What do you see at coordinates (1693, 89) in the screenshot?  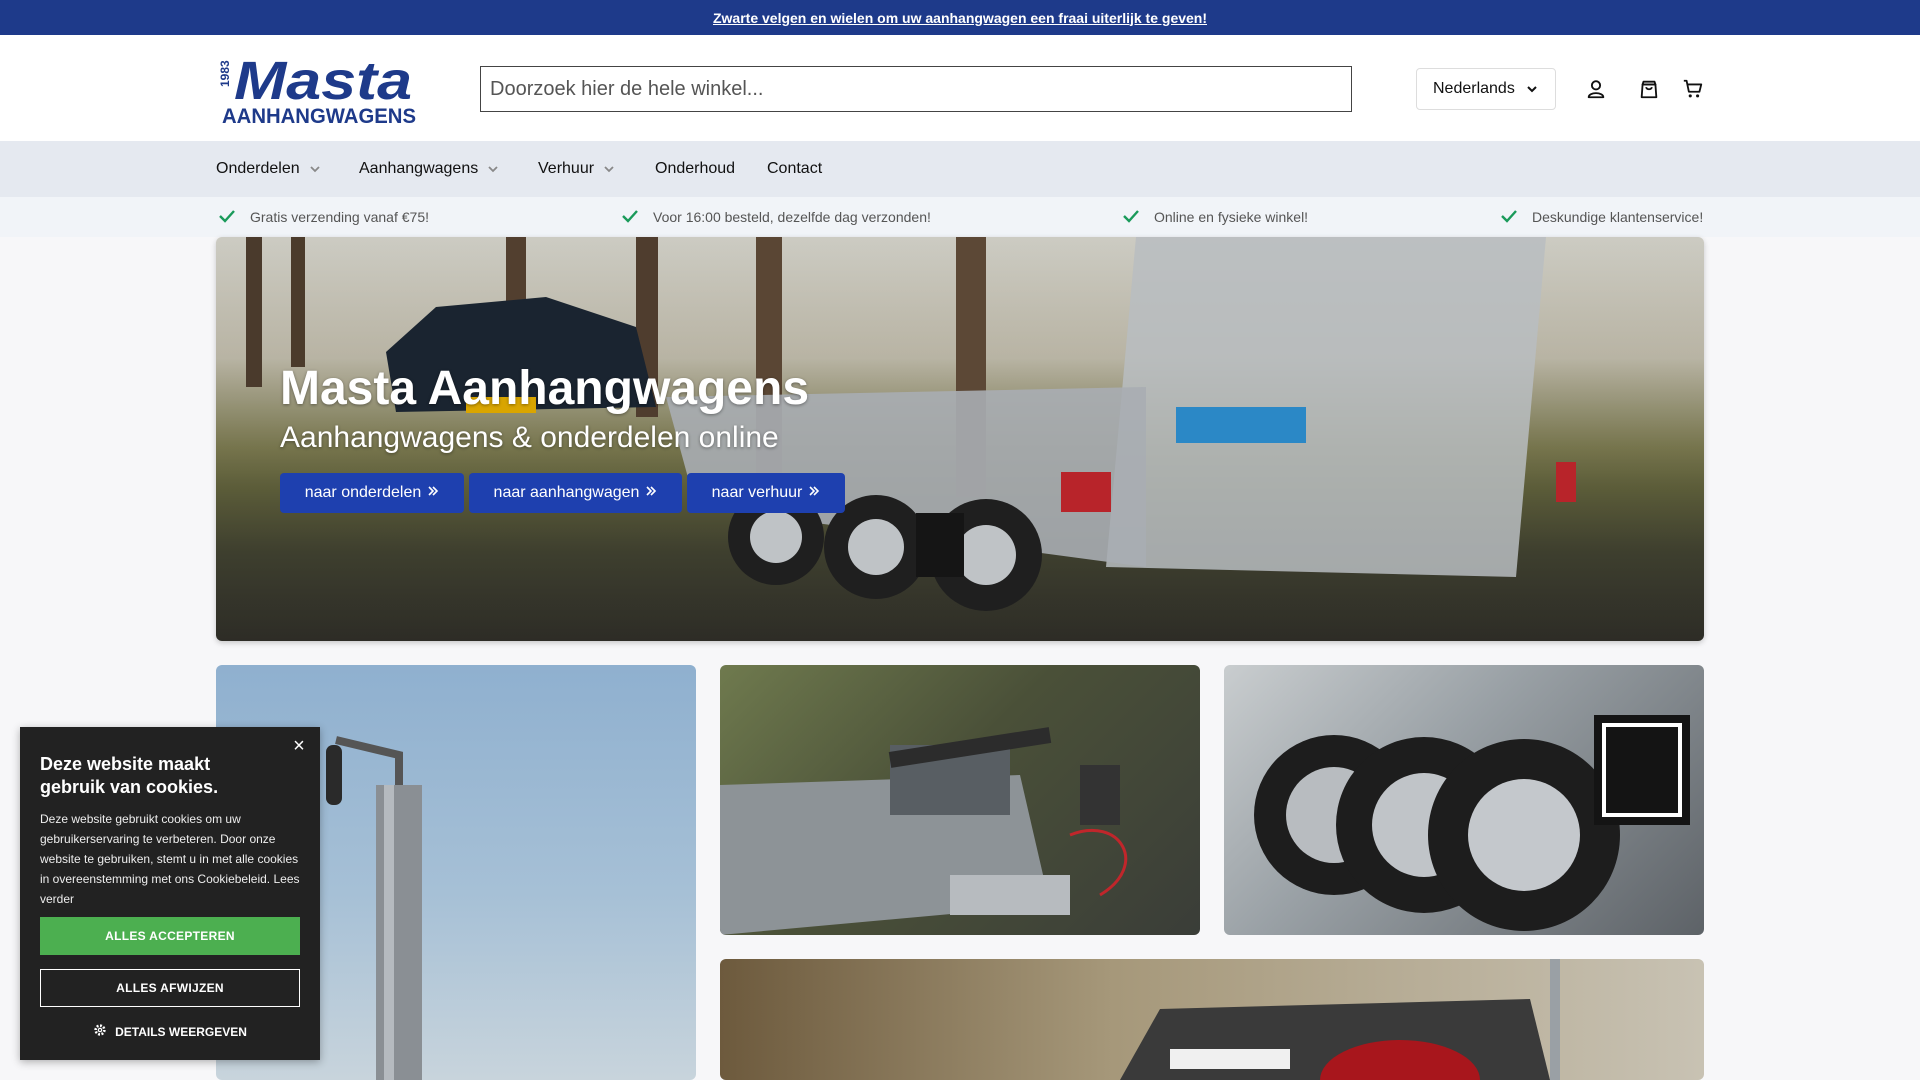 I see `cart-icon` at bounding box center [1693, 89].